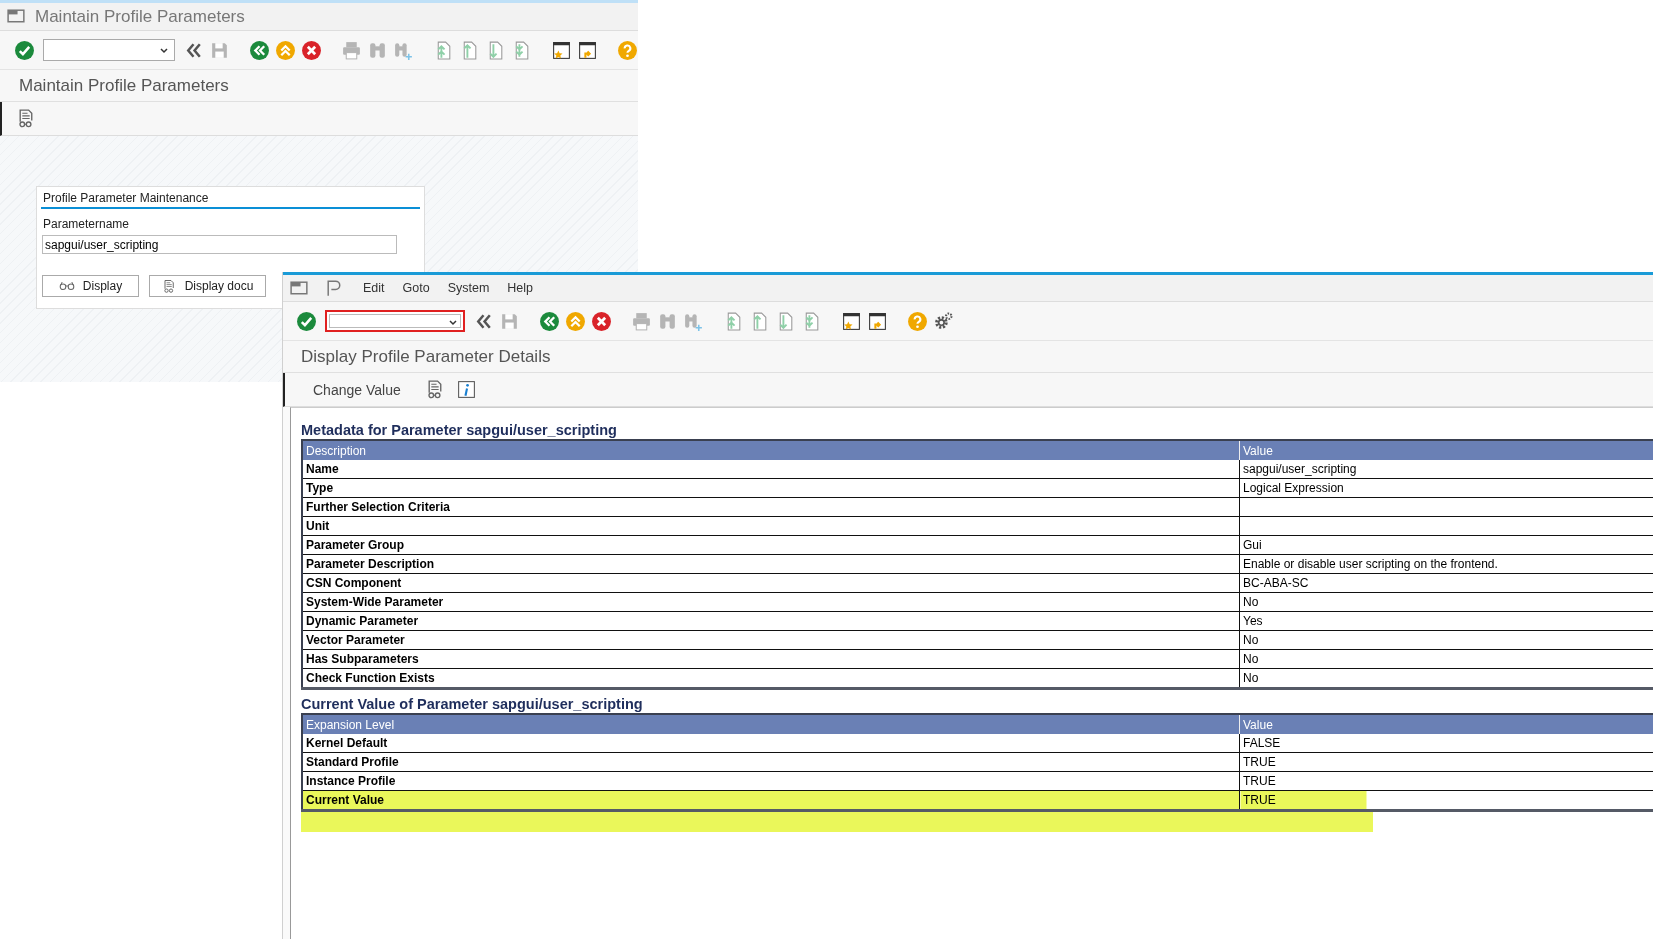  What do you see at coordinates (771, 526) in the screenshot?
I see `row-label: Unit` at bounding box center [771, 526].